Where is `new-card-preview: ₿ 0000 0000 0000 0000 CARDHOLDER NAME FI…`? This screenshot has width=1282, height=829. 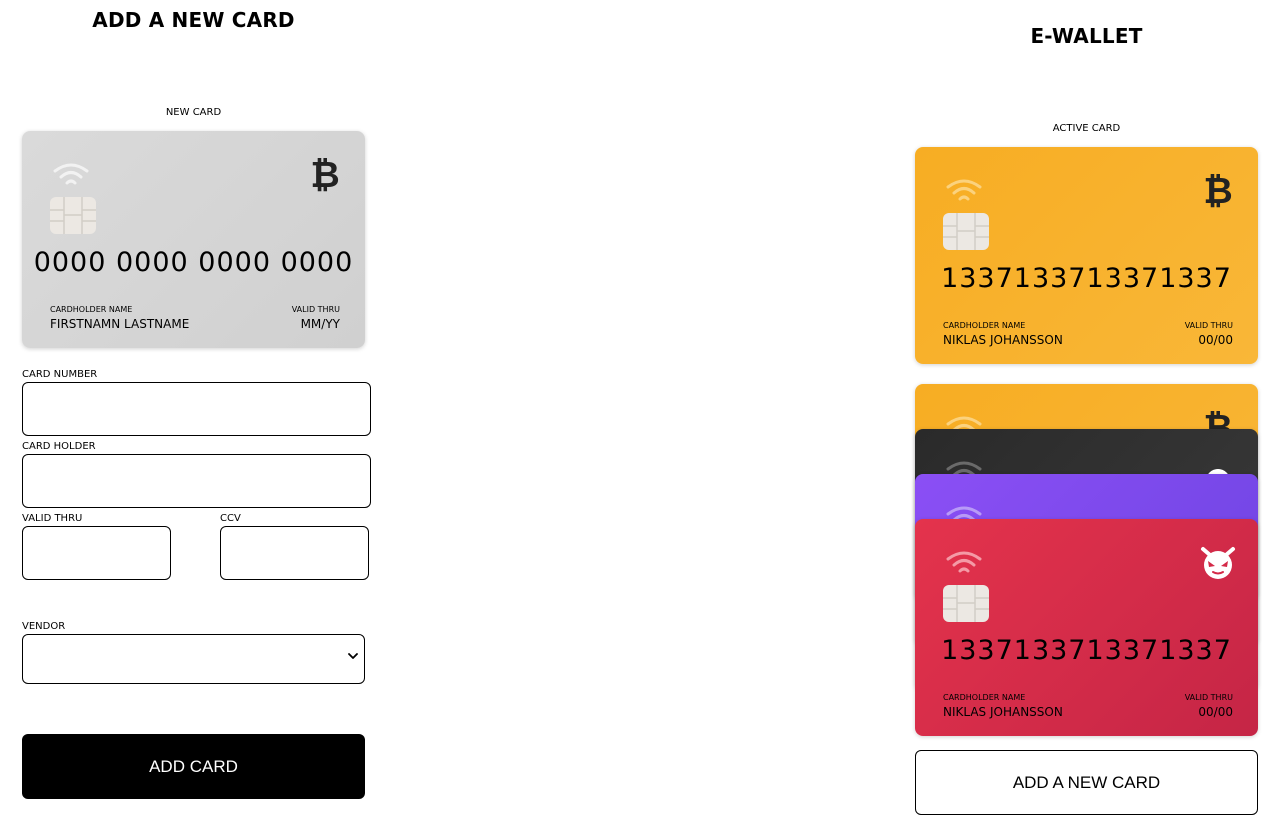
new-card-preview: ₿ 0000 0000 0000 0000 CARDHOLDER NAME FI… is located at coordinates (193, 239).